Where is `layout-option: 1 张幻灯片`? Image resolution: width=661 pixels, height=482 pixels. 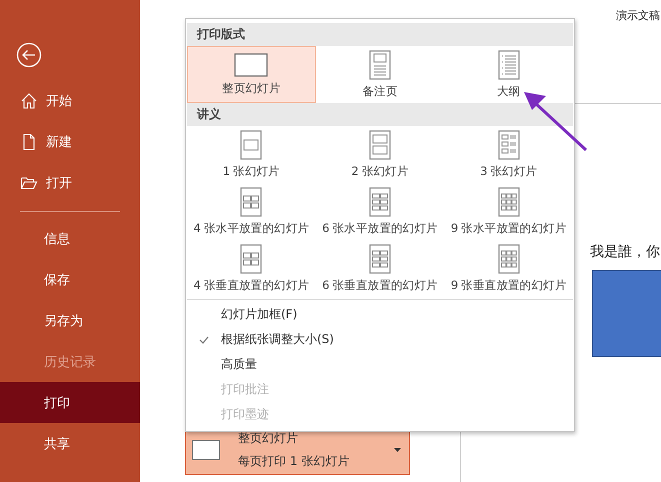 layout-option: 1 张幻灯片 is located at coordinates (251, 154).